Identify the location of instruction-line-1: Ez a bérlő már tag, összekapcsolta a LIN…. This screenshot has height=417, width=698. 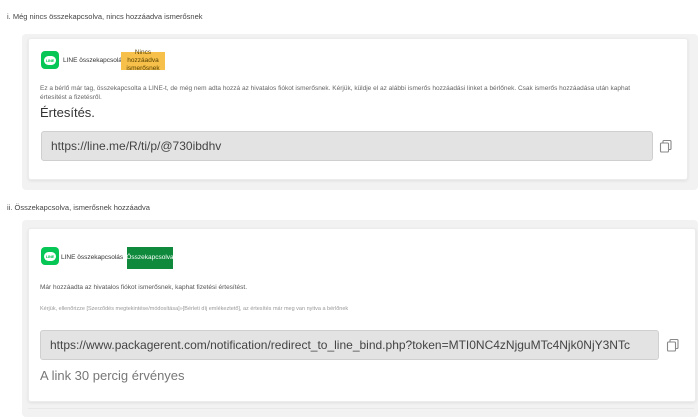
(335, 88).